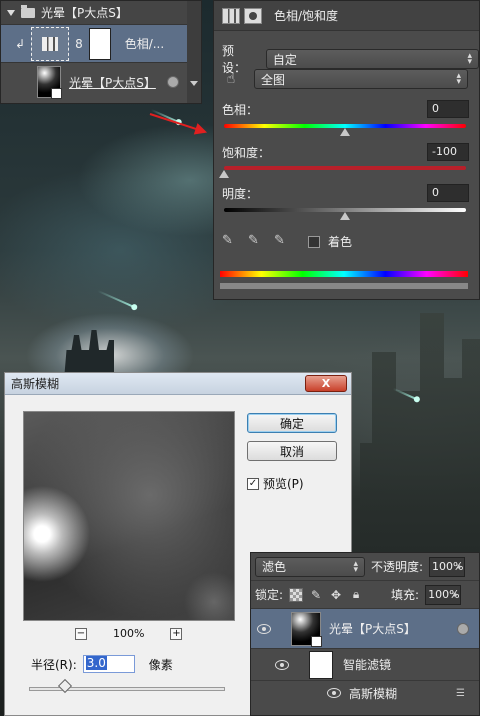 This screenshot has width=480, height=716. I want to click on lightness-label: 明度：, so click(240, 194).